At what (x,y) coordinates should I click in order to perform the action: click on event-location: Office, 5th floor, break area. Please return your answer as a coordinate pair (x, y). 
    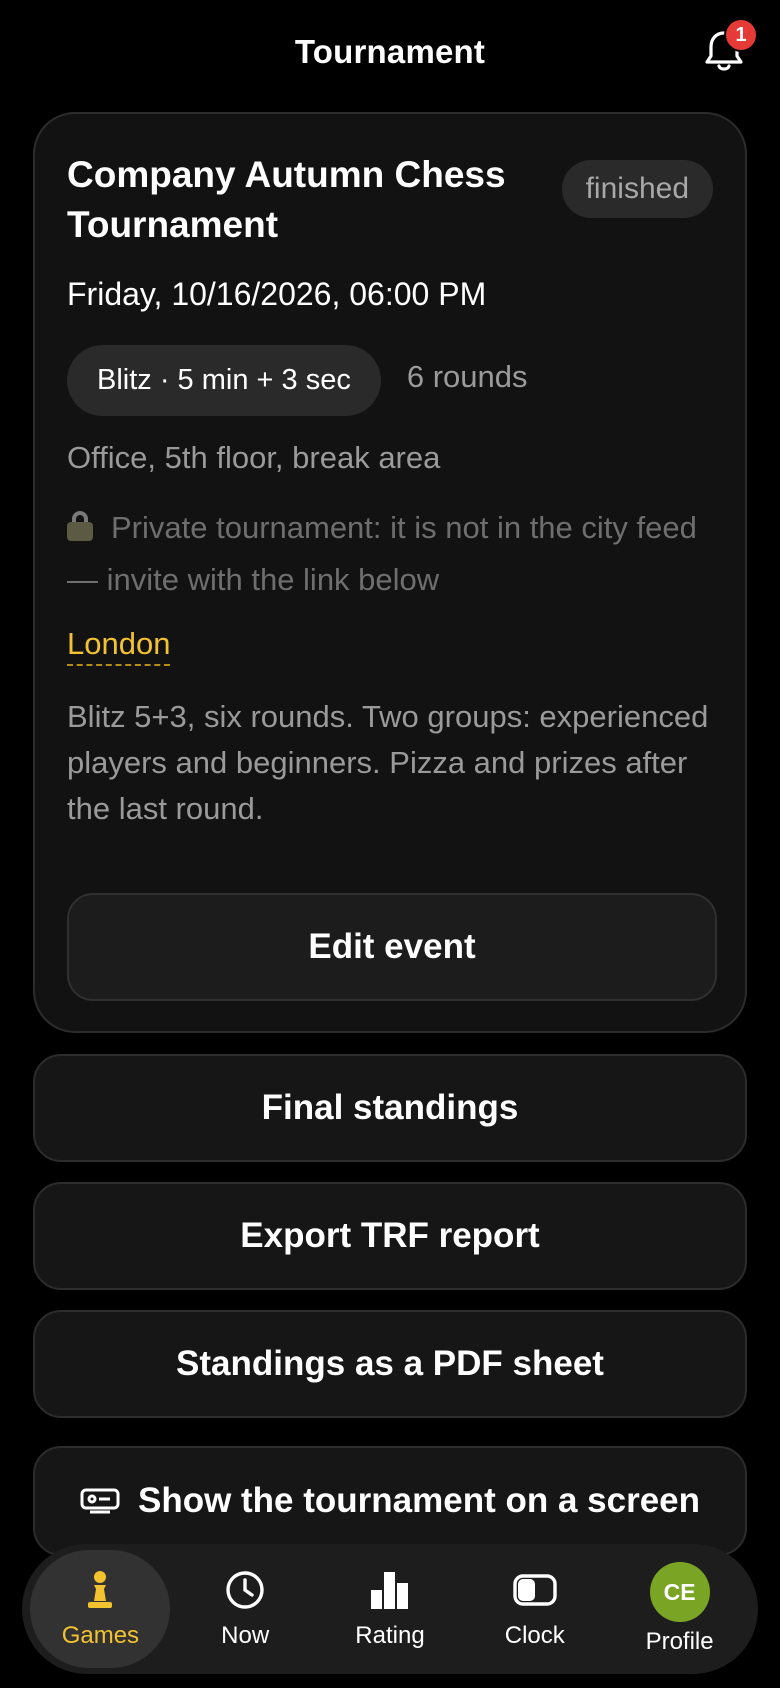
    Looking at the image, I should click on (254, 457).